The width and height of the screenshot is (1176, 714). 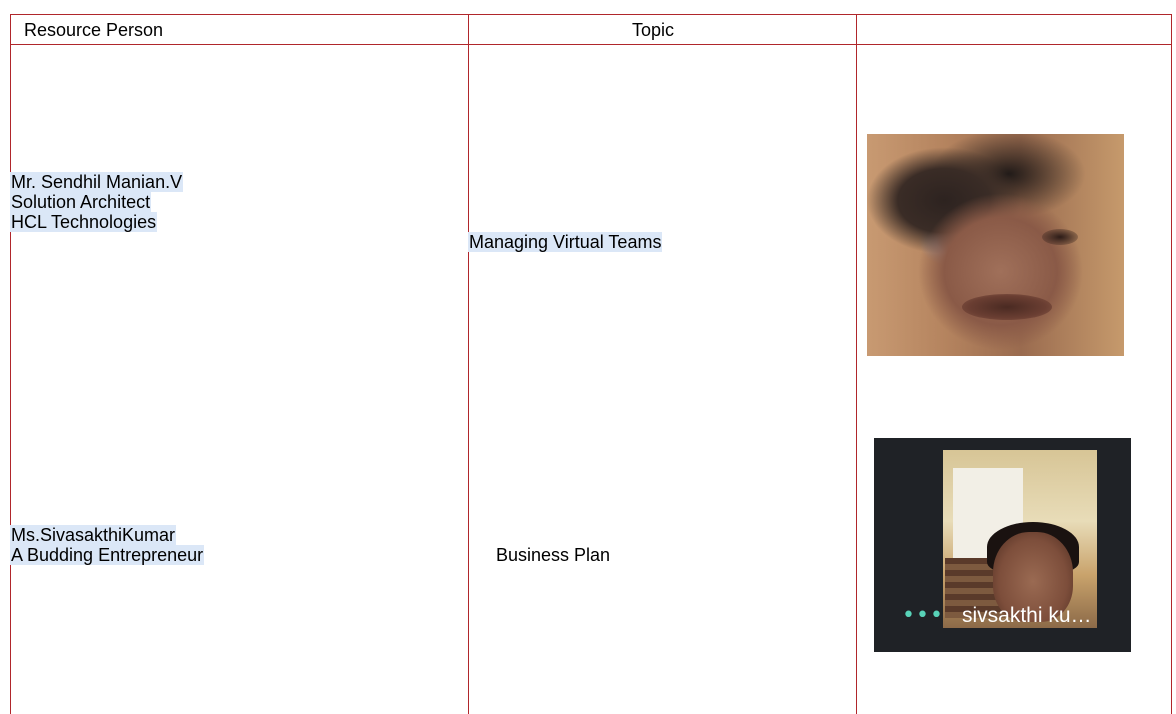 What do you see at coordinates (1171, 364) in the screenshot?
I see `table-border-right` at bounding box center [1171, 364].